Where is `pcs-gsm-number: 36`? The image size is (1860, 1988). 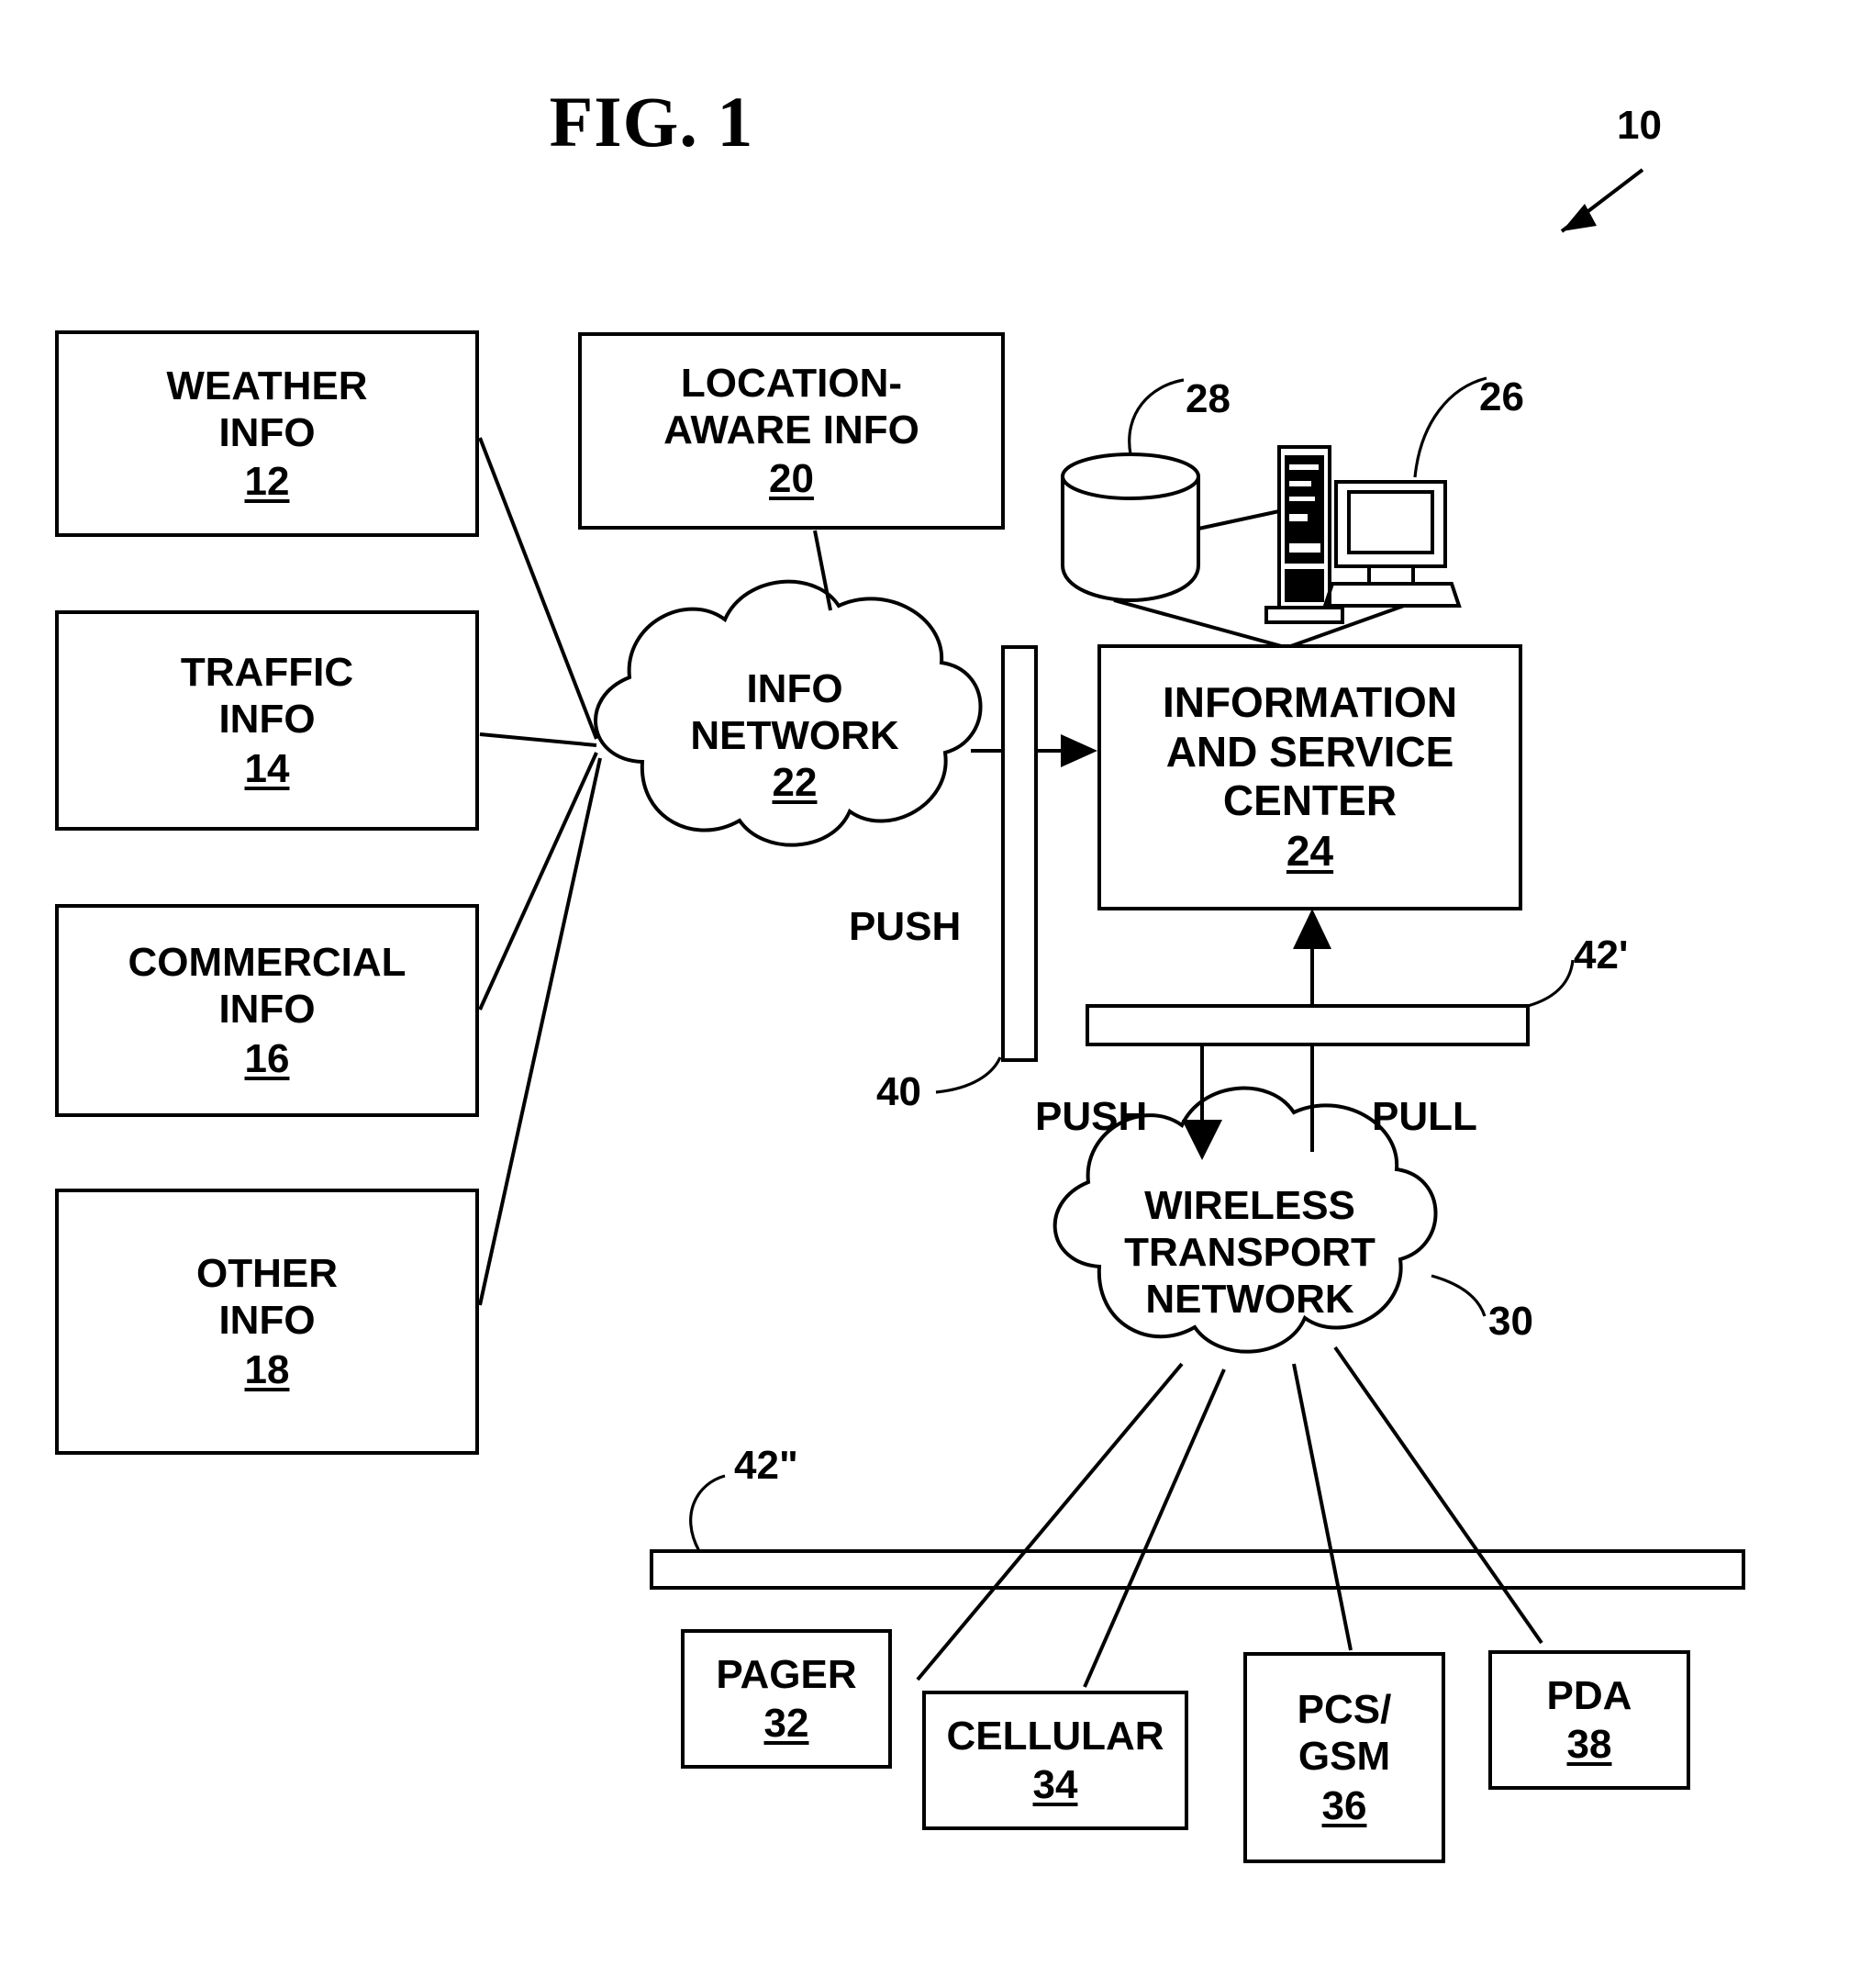 pcs-gsm-number: 36 is located at coordinates (1344, 1805).